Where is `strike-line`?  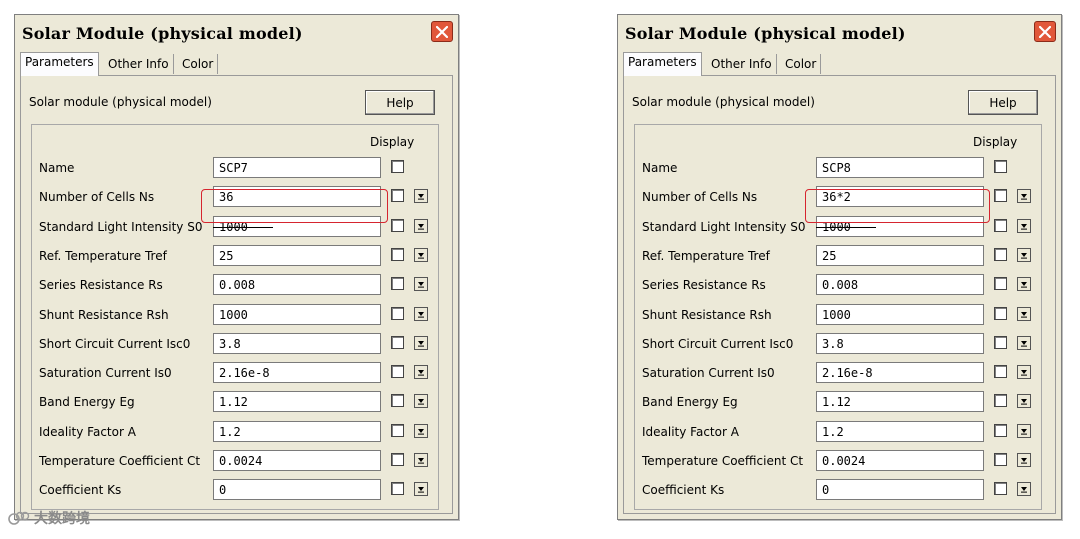 strike-line is located at coordinates (243, 227).